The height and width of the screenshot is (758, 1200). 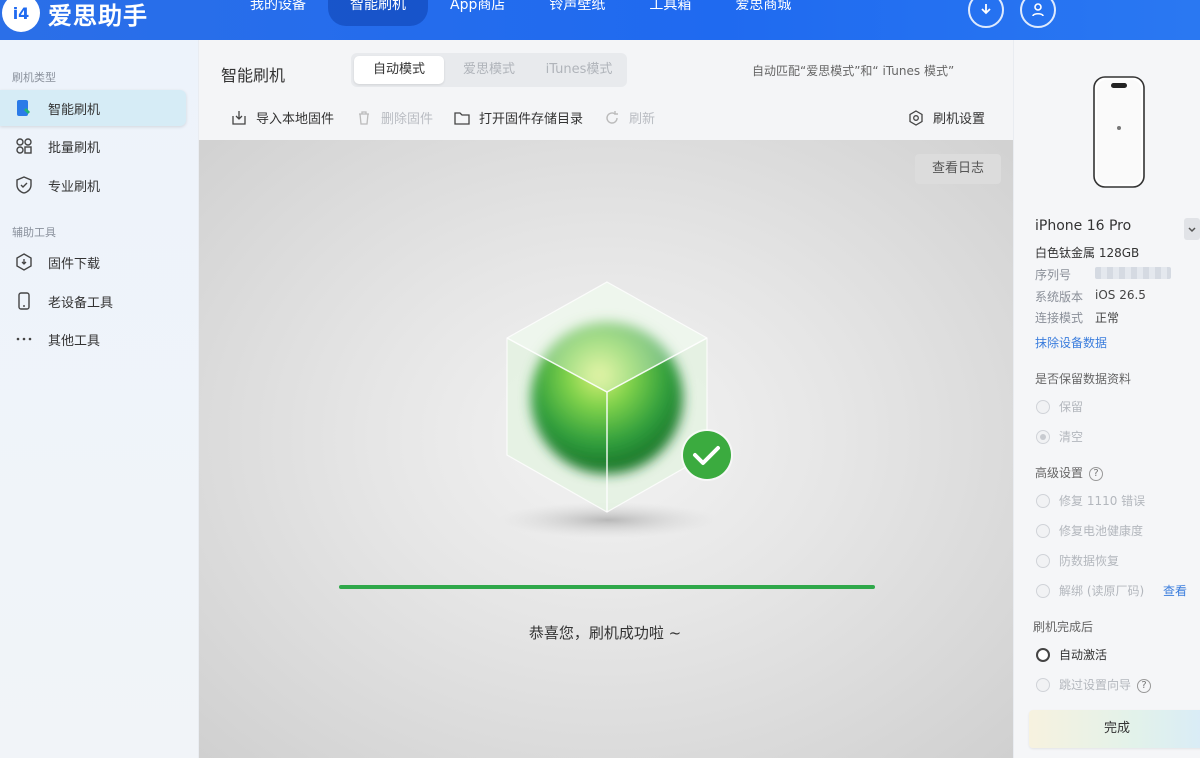 I want to click on serial-value-masked, so click(x=1133, y=273).